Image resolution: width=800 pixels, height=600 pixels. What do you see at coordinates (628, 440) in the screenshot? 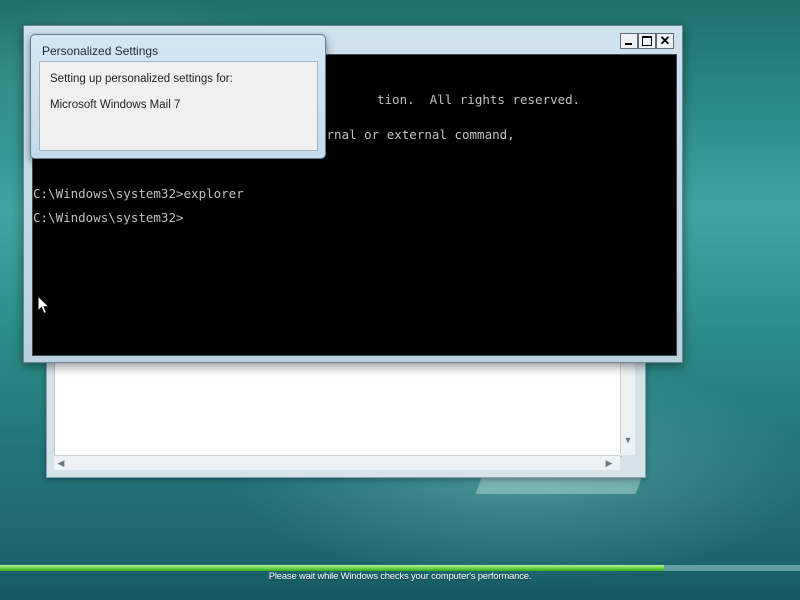
I see `scroll-down-icon: ▼` at bounding box center [628, 440].